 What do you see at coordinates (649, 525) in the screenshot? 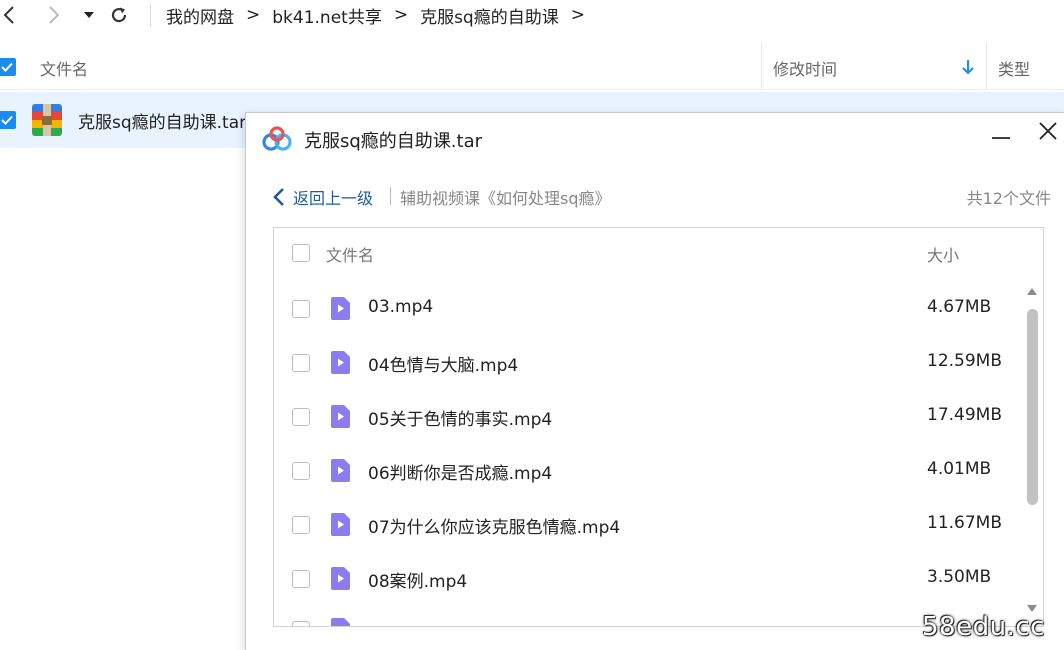
I see `list-item: 07为什么你应该克服色情瘾.mp4 11.67MB` at bounding box center [649, 525].